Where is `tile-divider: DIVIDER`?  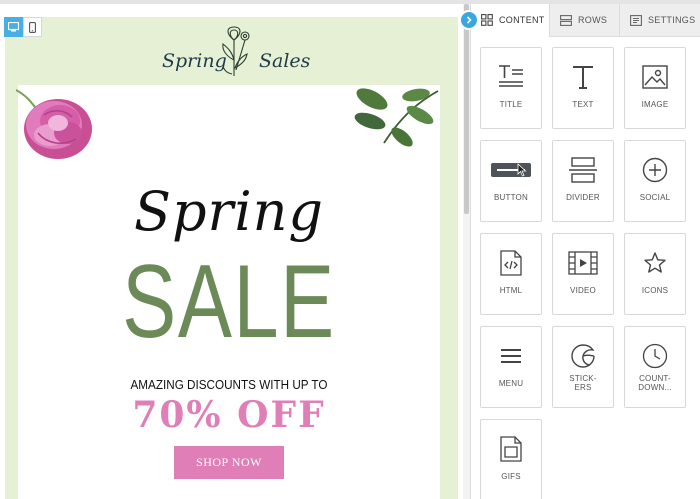 tile-divider: DIVIDER is located at coordinates (583, 181).